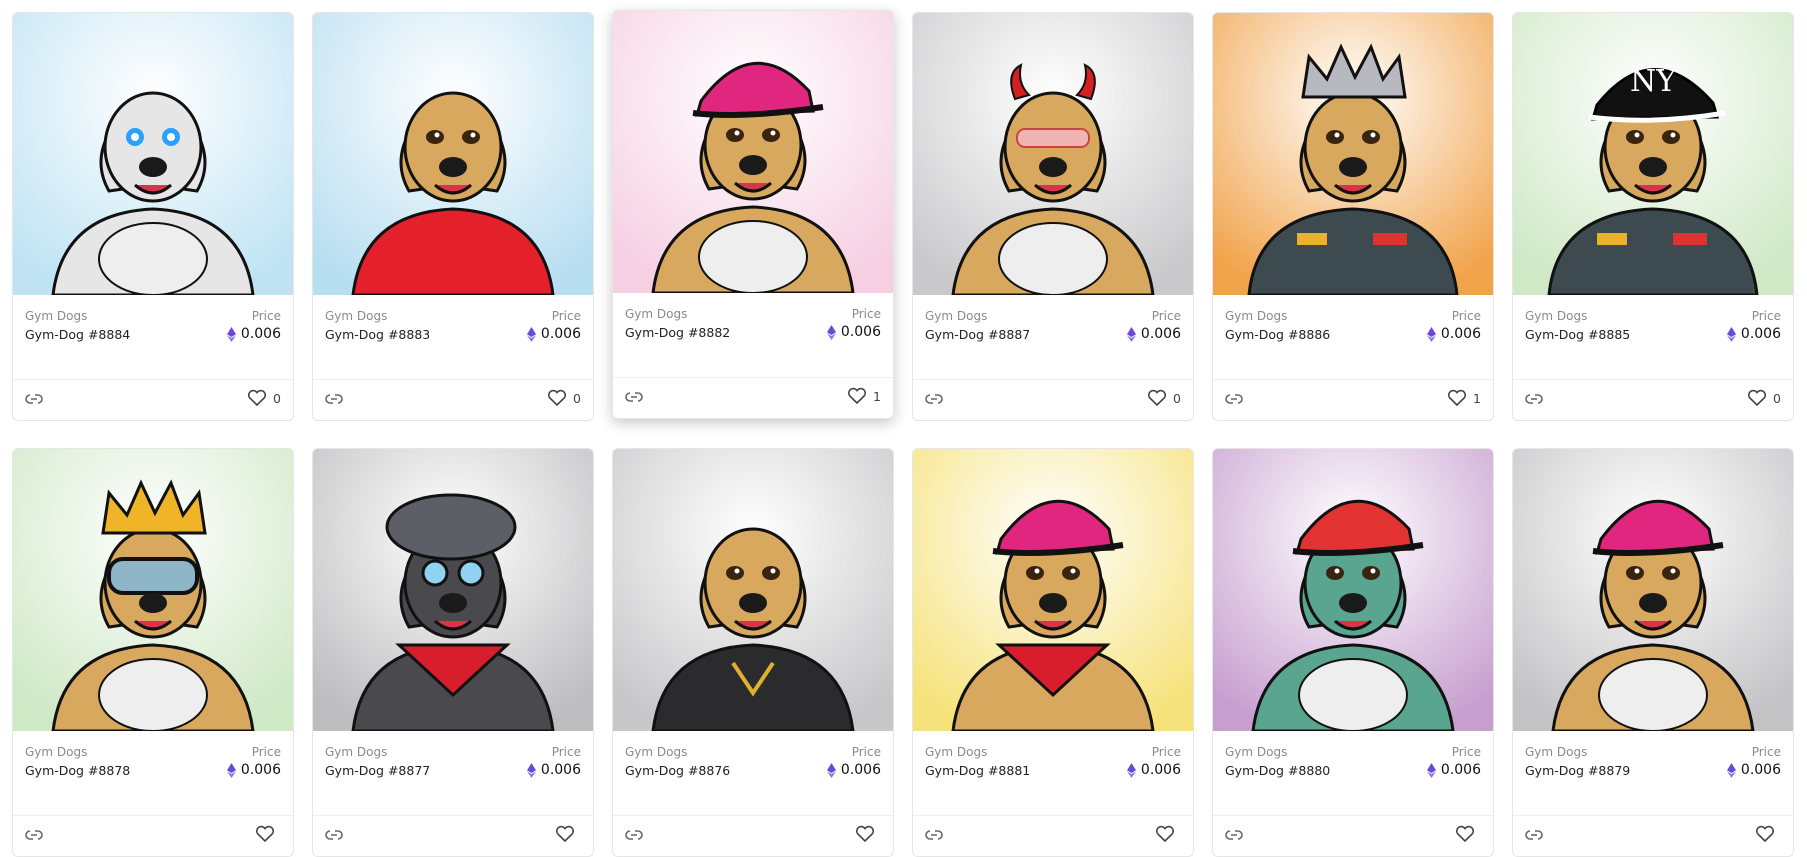 This screenshot has width=1807, height=857. I want to click on svg-text: NY, so click(1653, 81).